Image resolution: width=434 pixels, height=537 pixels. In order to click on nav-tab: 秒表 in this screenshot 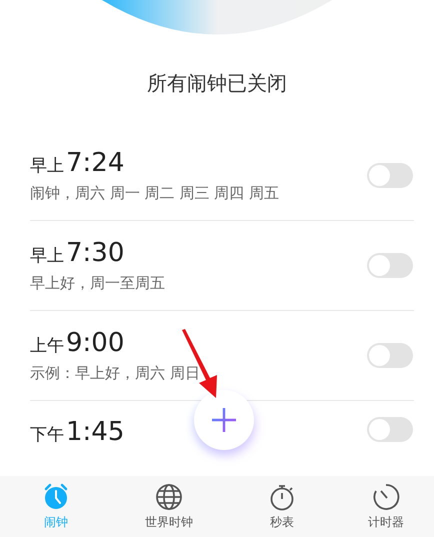, I will do `click(282, 506)`.